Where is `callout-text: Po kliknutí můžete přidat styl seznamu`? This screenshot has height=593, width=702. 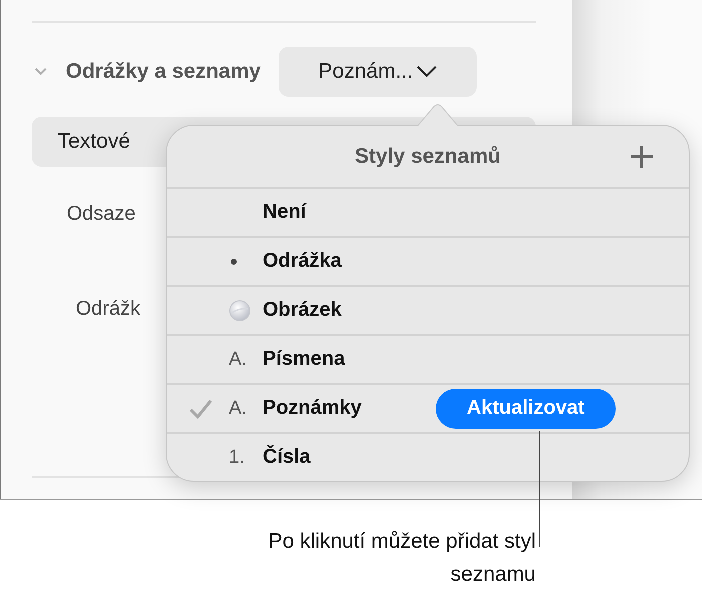 callout-text: Po kliknutí můžete přidat styl seznamu is located at coordinates (402, 558).